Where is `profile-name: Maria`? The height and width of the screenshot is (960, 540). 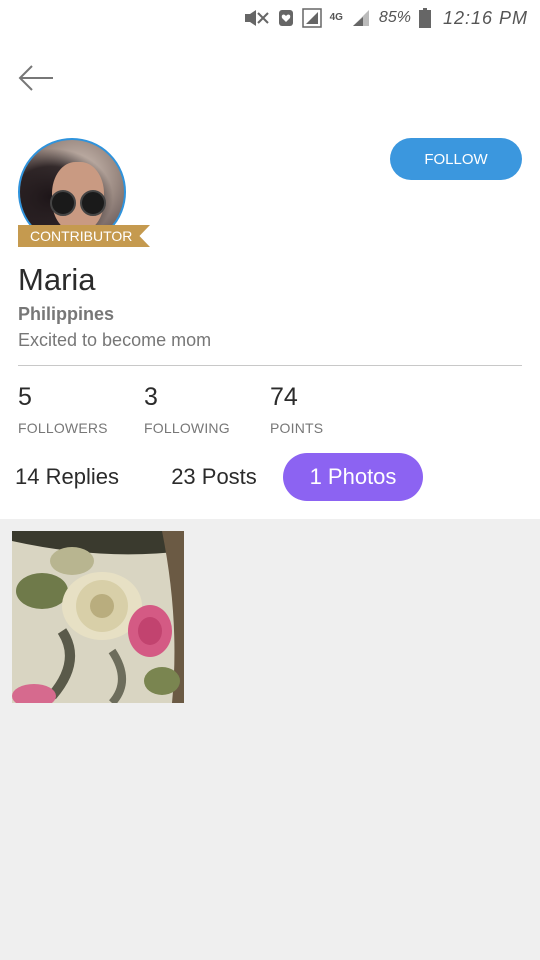 profile-name: Maria is located at coordinates (57, 279).